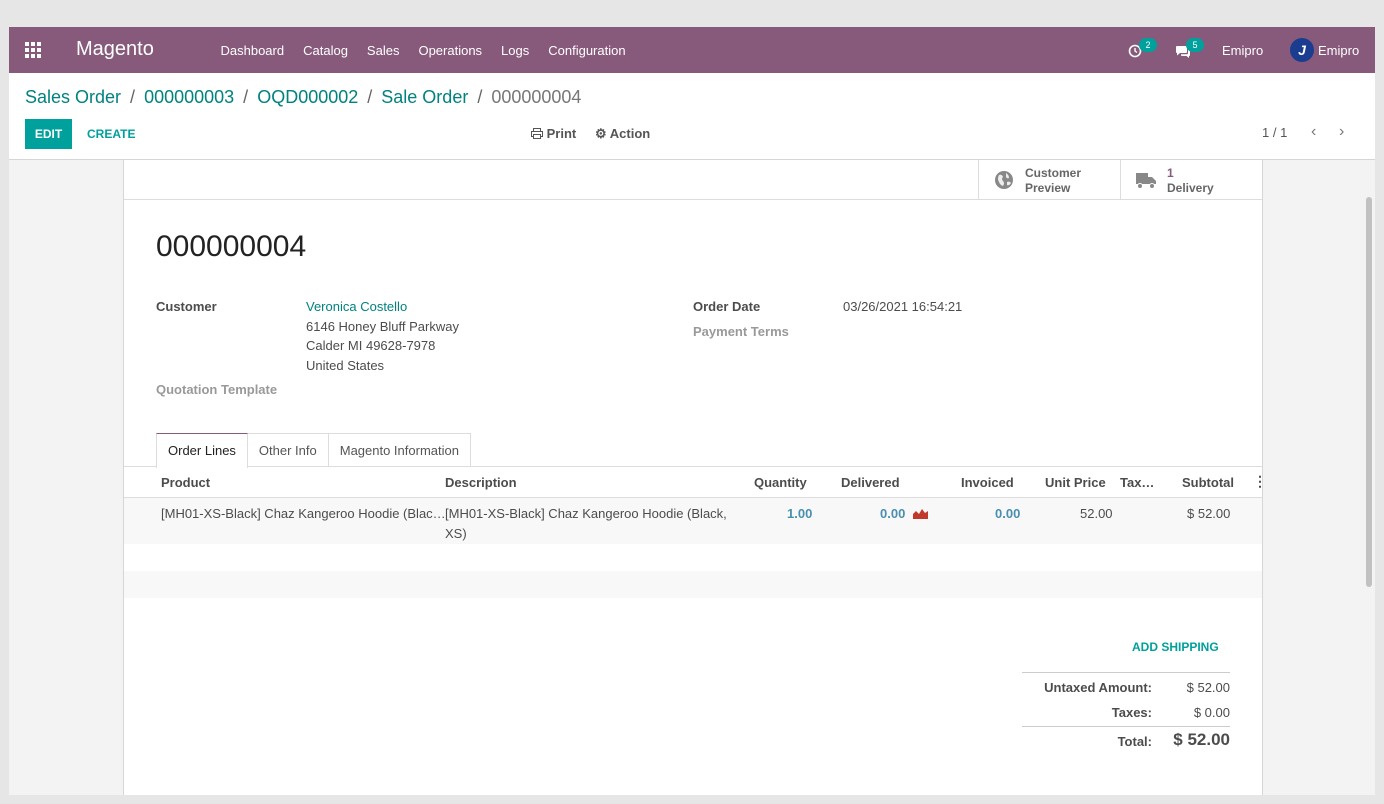 The image size is (1384, 804). Describe the element at coordinates (111, 134) in the screenshot. I see `create-button: CREATE` at that location.